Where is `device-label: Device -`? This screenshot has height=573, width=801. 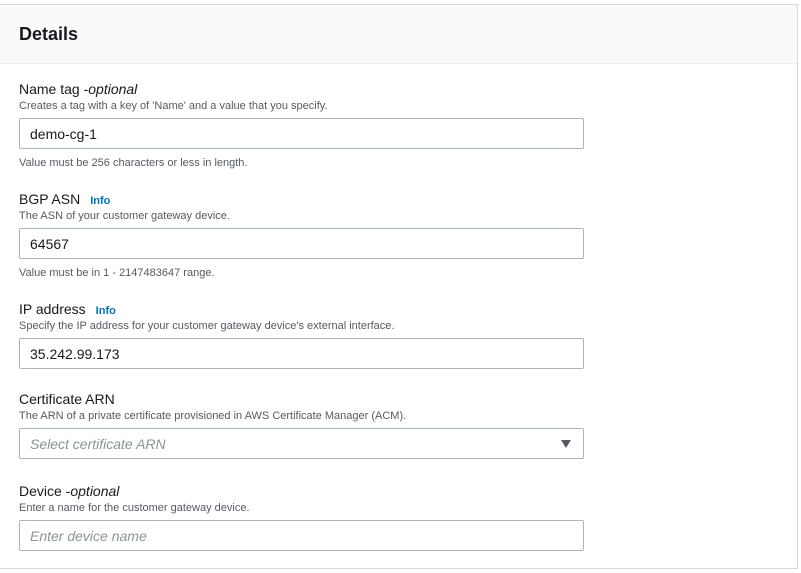
device-label: Device - is located at coordinates (45, 491).